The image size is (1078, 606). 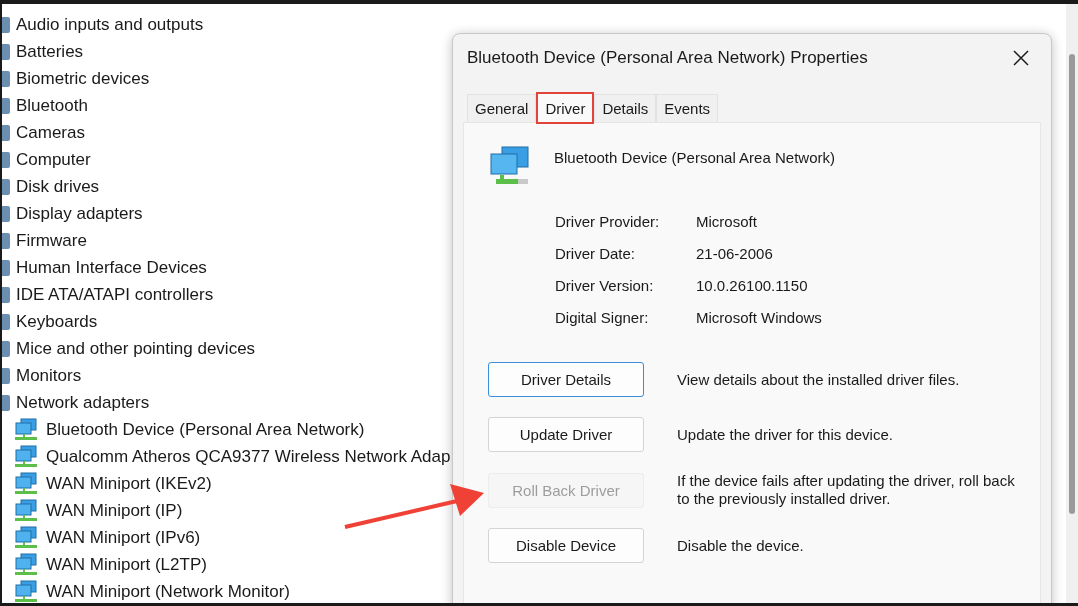 I want to click on tree-item: WAN Miniport (IP), so click(x=114, y=510).